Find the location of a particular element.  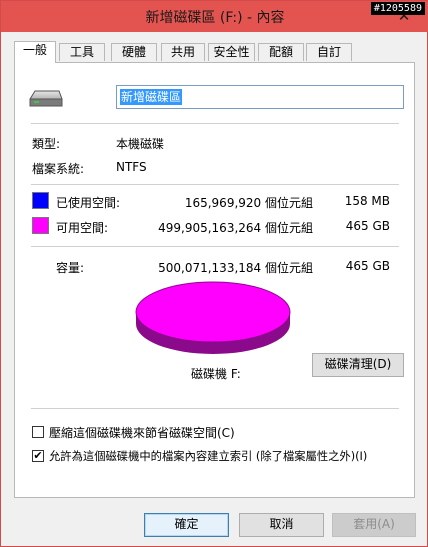

filesystem-label: 檔案系統: is located at coordinates (58, 169).